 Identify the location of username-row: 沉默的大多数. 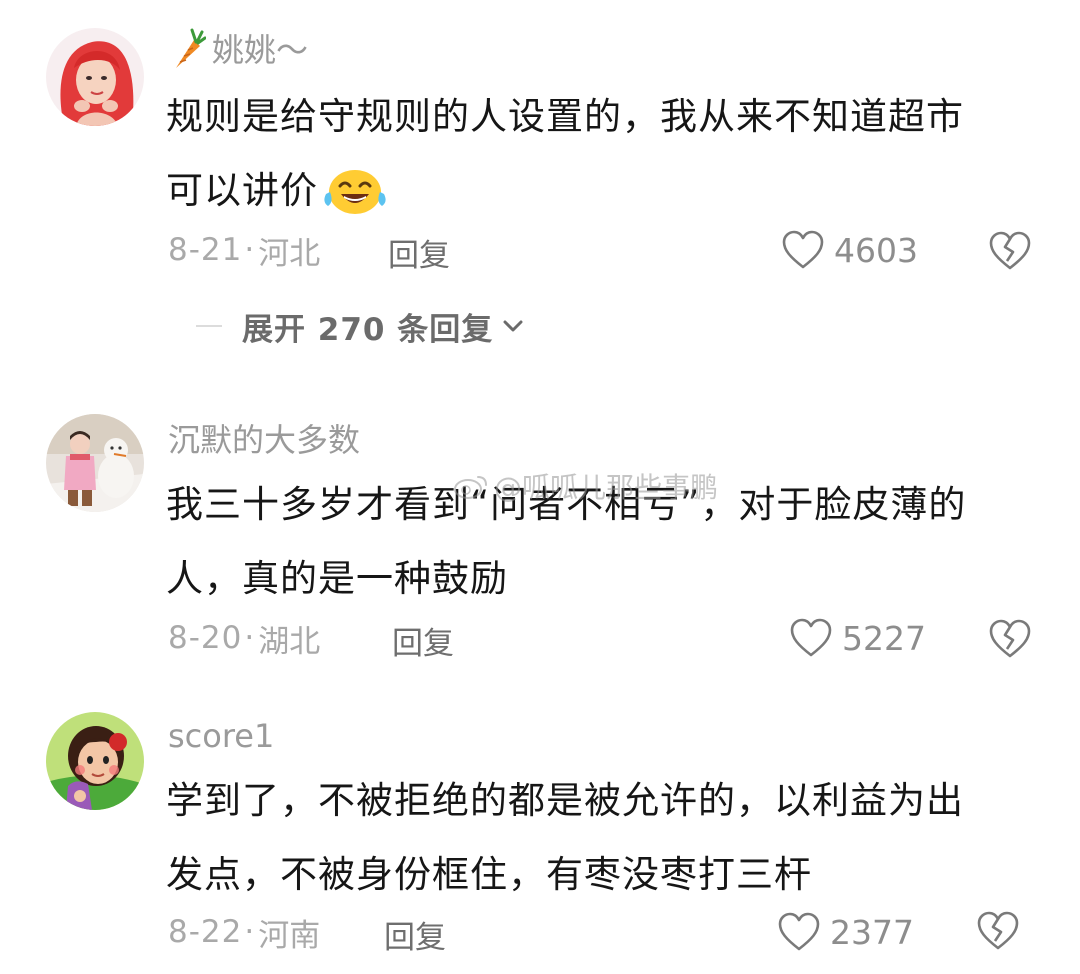
(264, 438).